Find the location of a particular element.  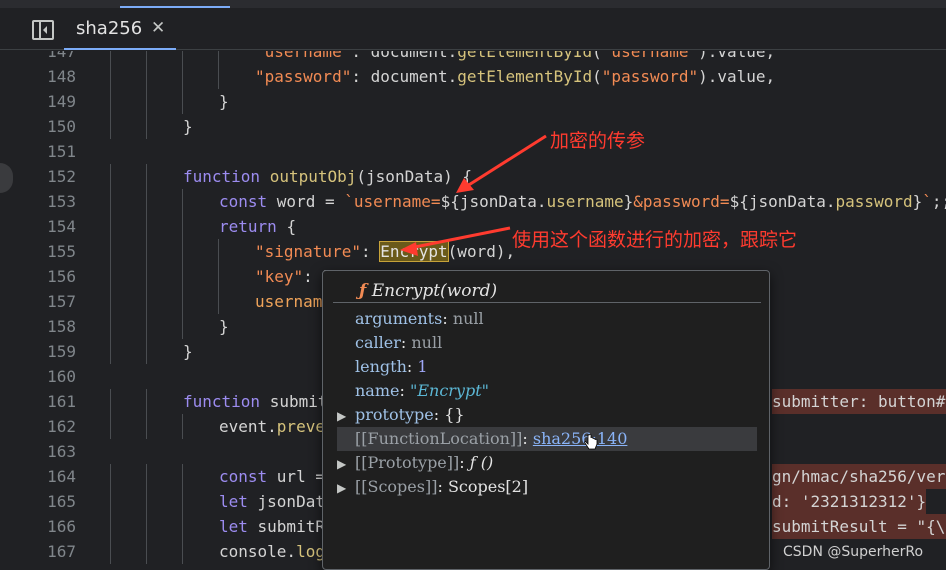

code-token: function is located at coordinates (226, 401).